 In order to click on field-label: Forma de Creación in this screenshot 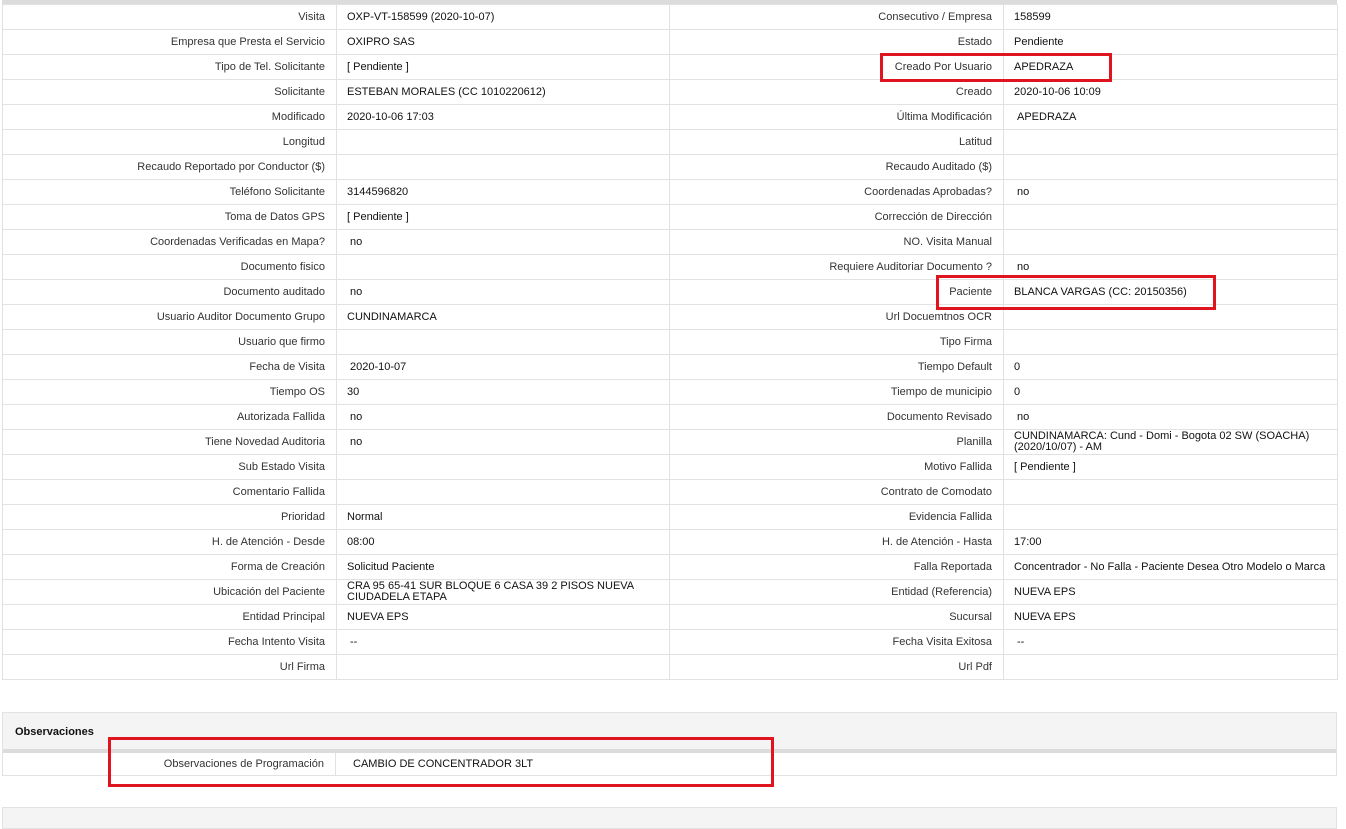, I will do `click(169, 567)`.